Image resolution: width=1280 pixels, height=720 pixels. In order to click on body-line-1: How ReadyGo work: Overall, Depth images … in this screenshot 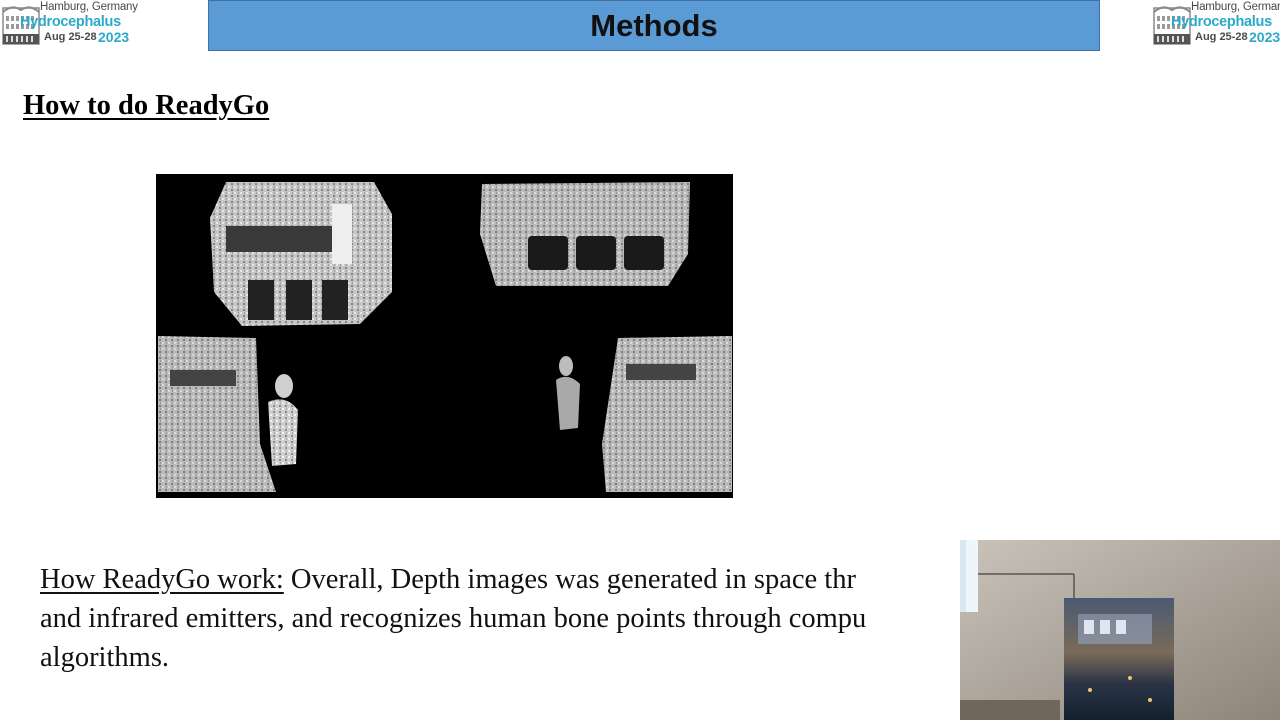, I will do `click(505, 579)`.